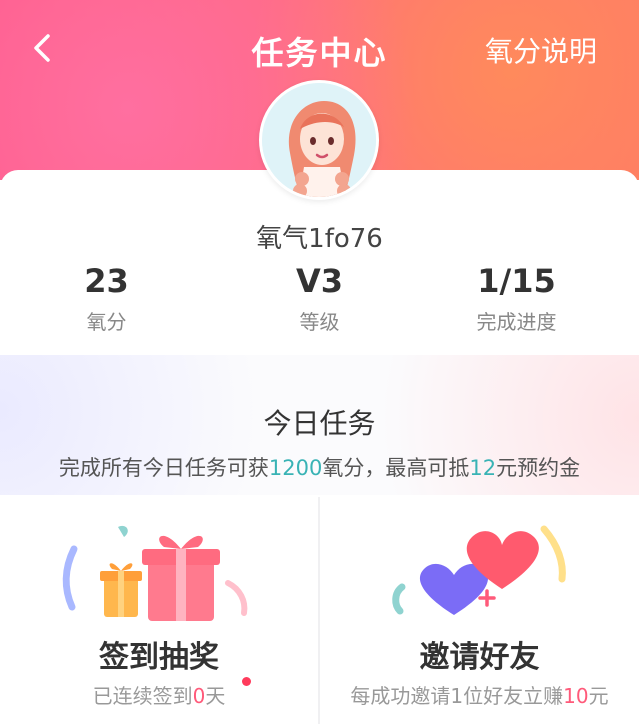 Image resolution: width=639 pixels, height=724 pixels. I want to click on reward-text: 元, so click(598, 696).